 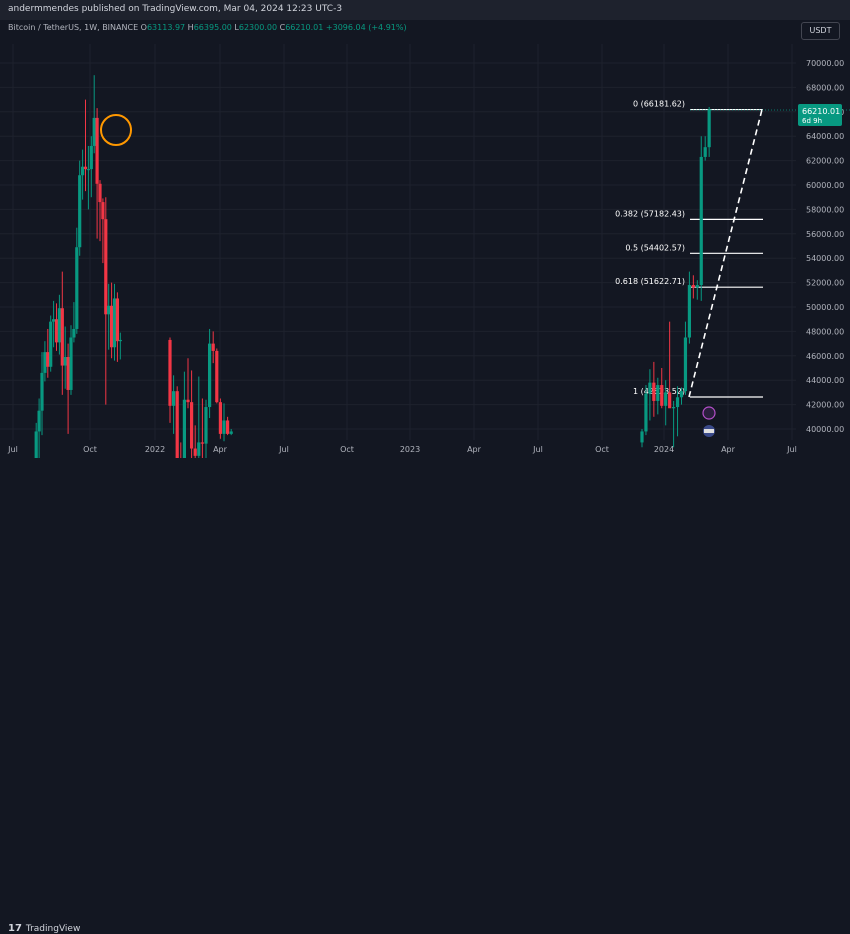 I want to click on tradingview-logo: 17 TradingView, so click(x=44, y=928).